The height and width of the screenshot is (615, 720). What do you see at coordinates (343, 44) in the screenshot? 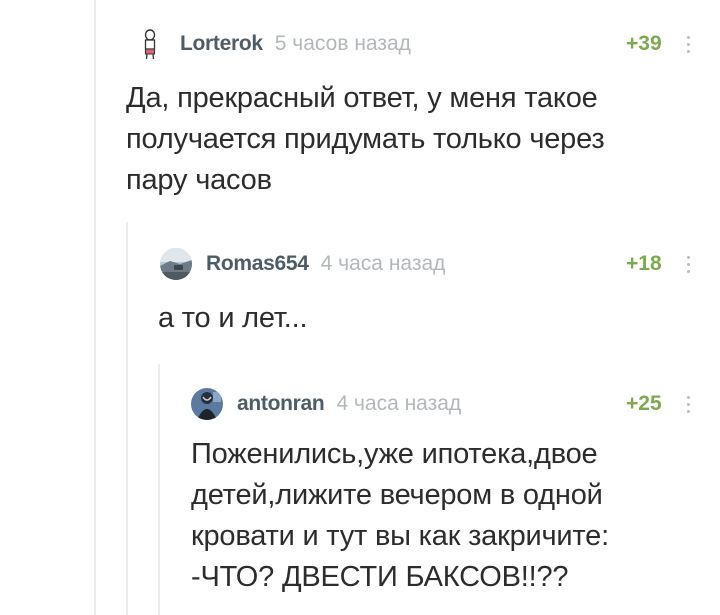
I see `timestamp: 5 часов назад` at bounding box center [343, 44].